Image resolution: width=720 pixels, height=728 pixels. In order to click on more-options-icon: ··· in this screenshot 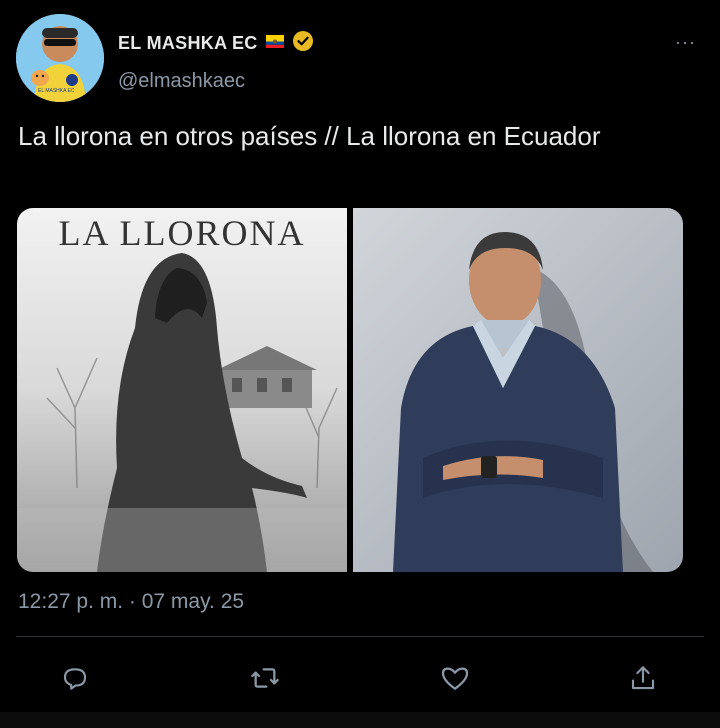, I will do `click(685, 42)`.